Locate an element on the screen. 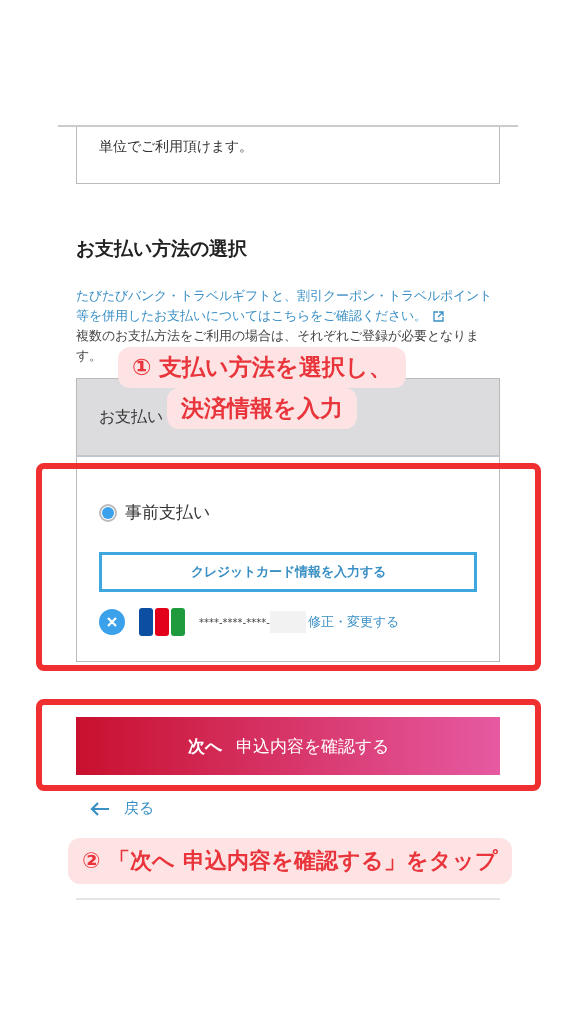 This screenshot has width=576, height=1024. next-button: 次へ 申込内容を確認する is located at coordinates (288, 746).